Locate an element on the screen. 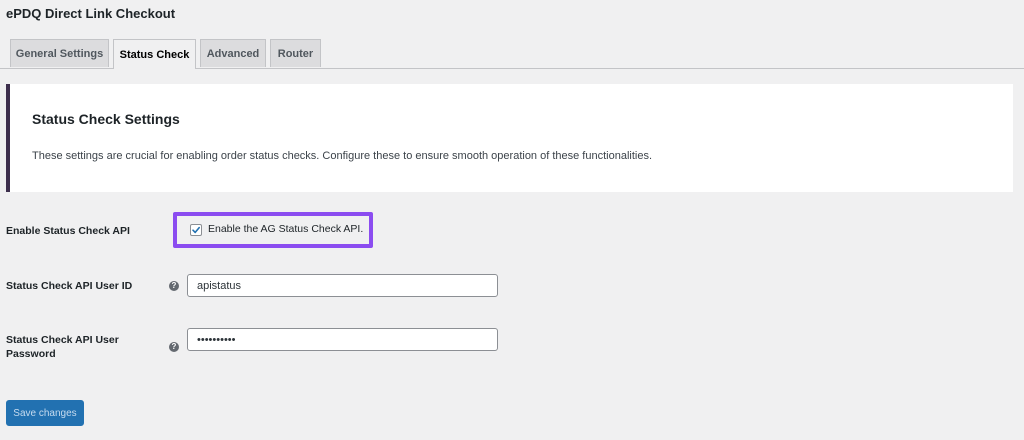  password-label: Status Check API User Password is located at coordinates (62, 347).